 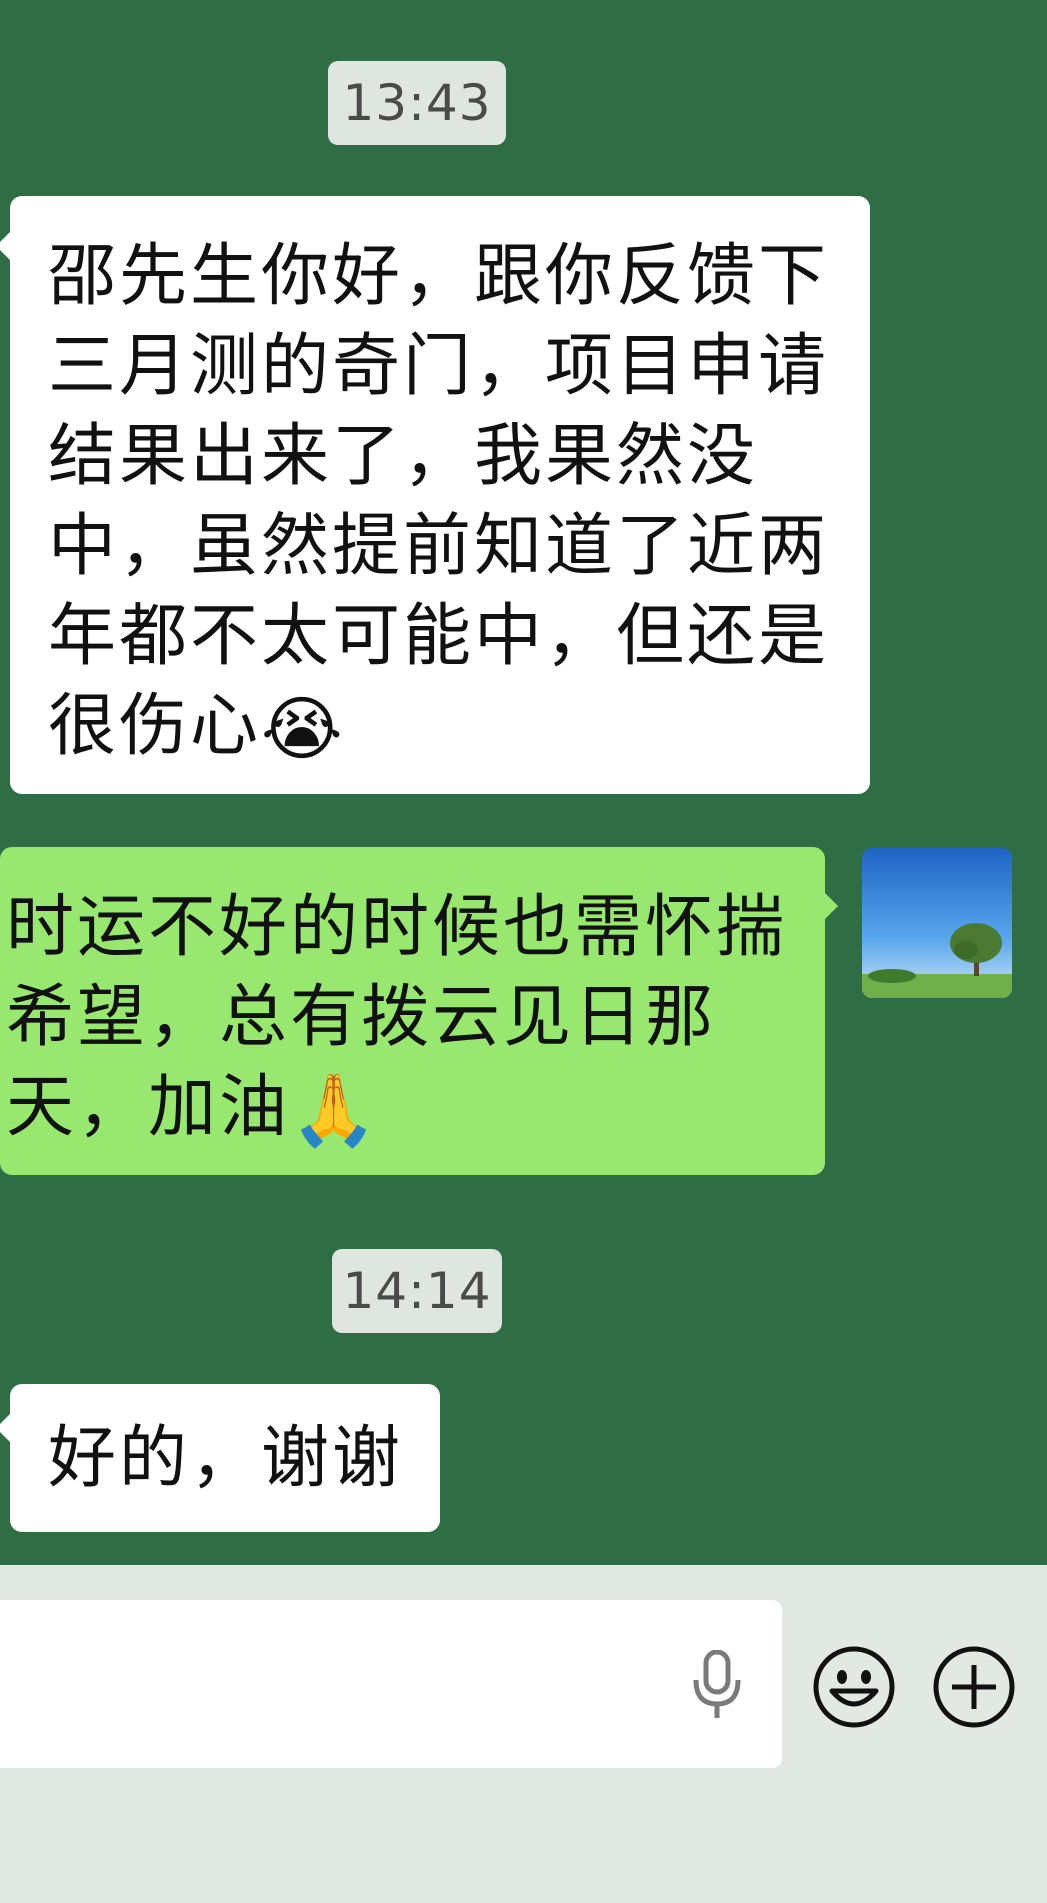 I want to click on folded-hands-icon: 🙏, so click(x=335, y=1110).